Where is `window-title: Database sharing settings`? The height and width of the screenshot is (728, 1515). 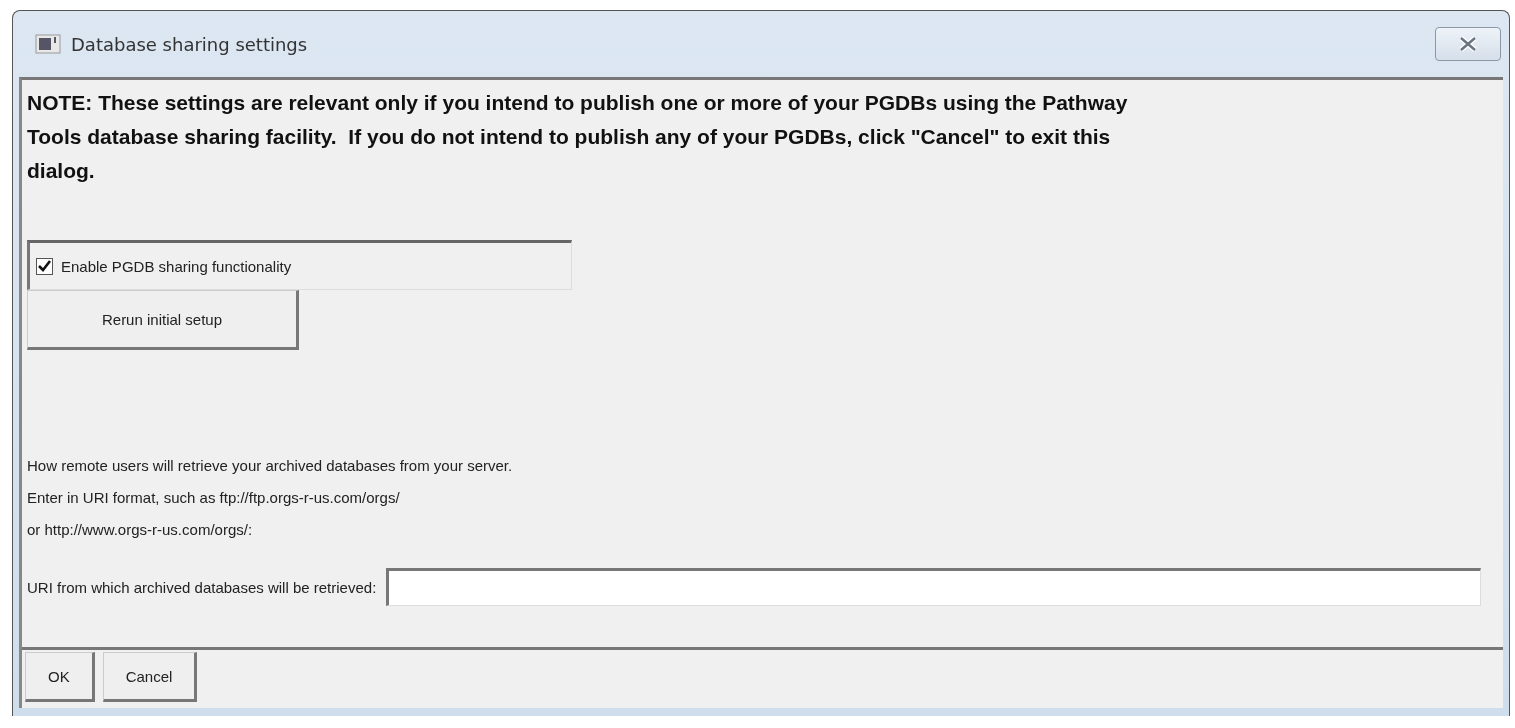
window-title: Database sharing settings is located at coordinates (190, 44).